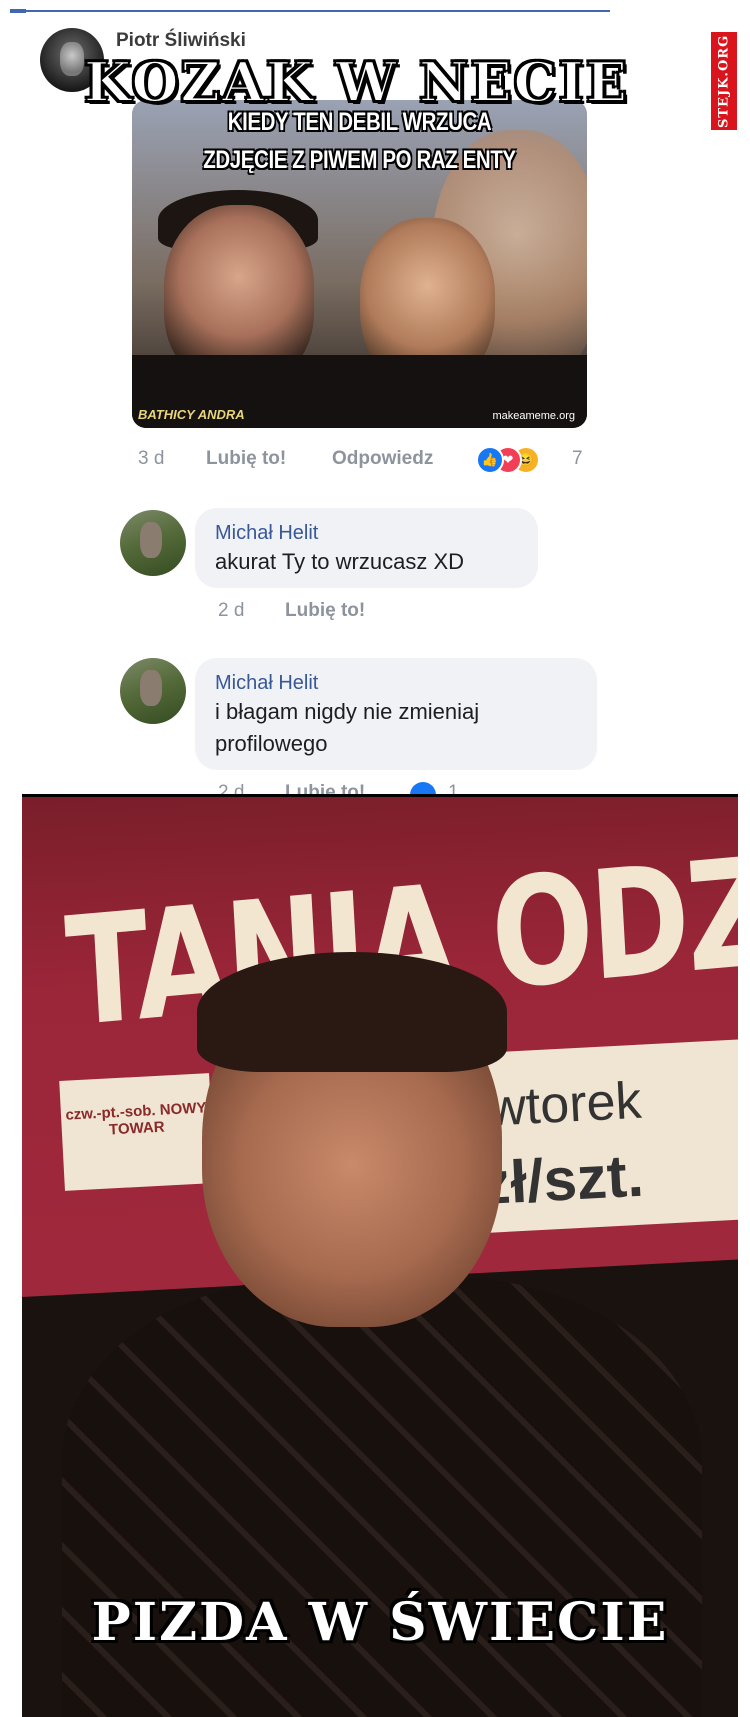 Image resolution: width=750 pixels, height=1717 pixels. What do you see at coordinates (724, 81) in the screenshot?
I see `stejk-watermark: STEJK.ORG` at bounding box center [724, 81].